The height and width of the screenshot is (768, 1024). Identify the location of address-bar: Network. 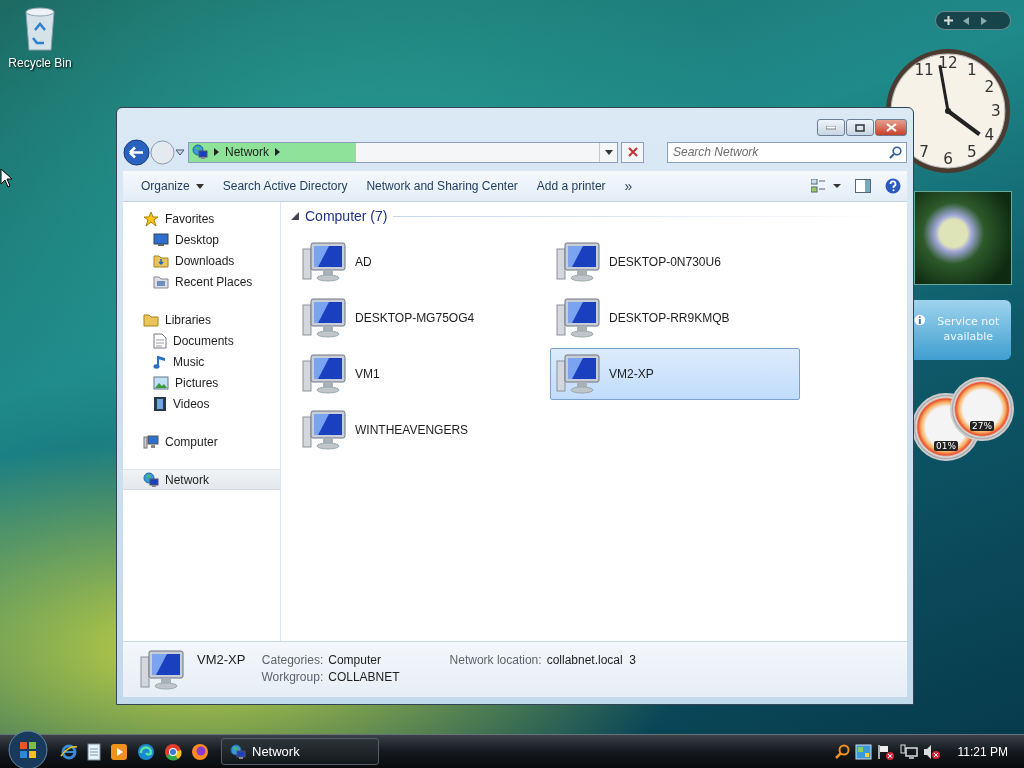
(403, 152).